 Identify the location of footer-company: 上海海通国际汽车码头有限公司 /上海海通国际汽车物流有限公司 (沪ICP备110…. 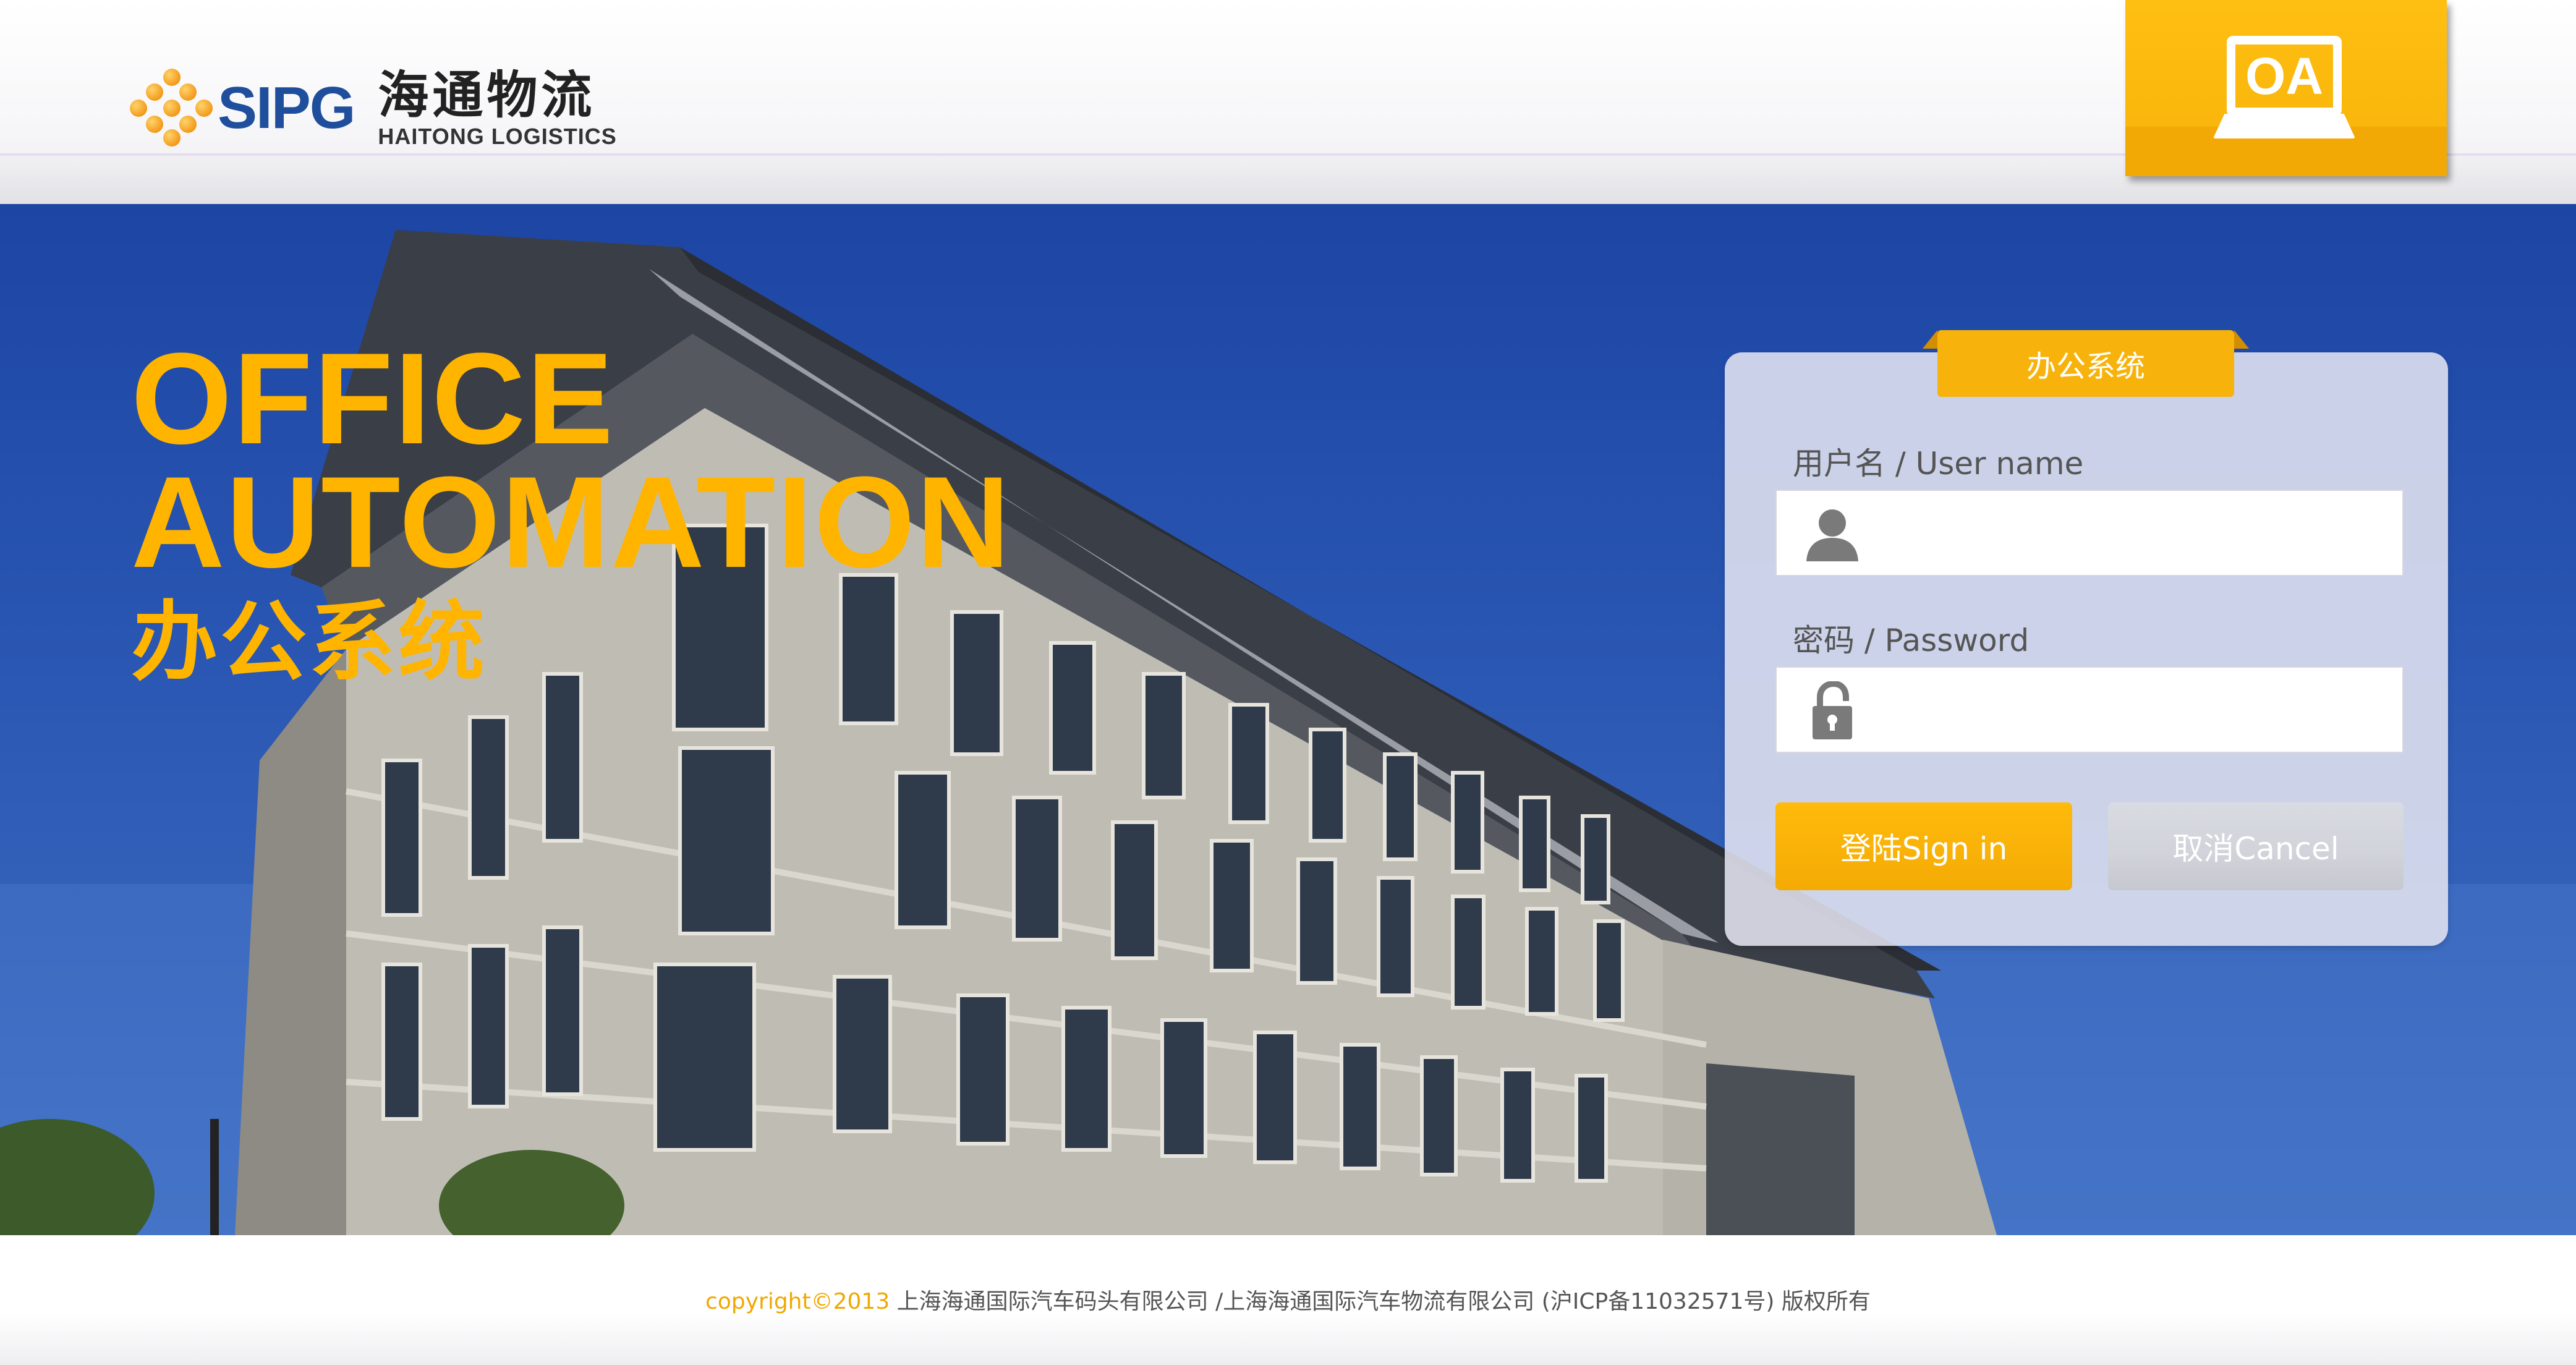
(1380, 1301).